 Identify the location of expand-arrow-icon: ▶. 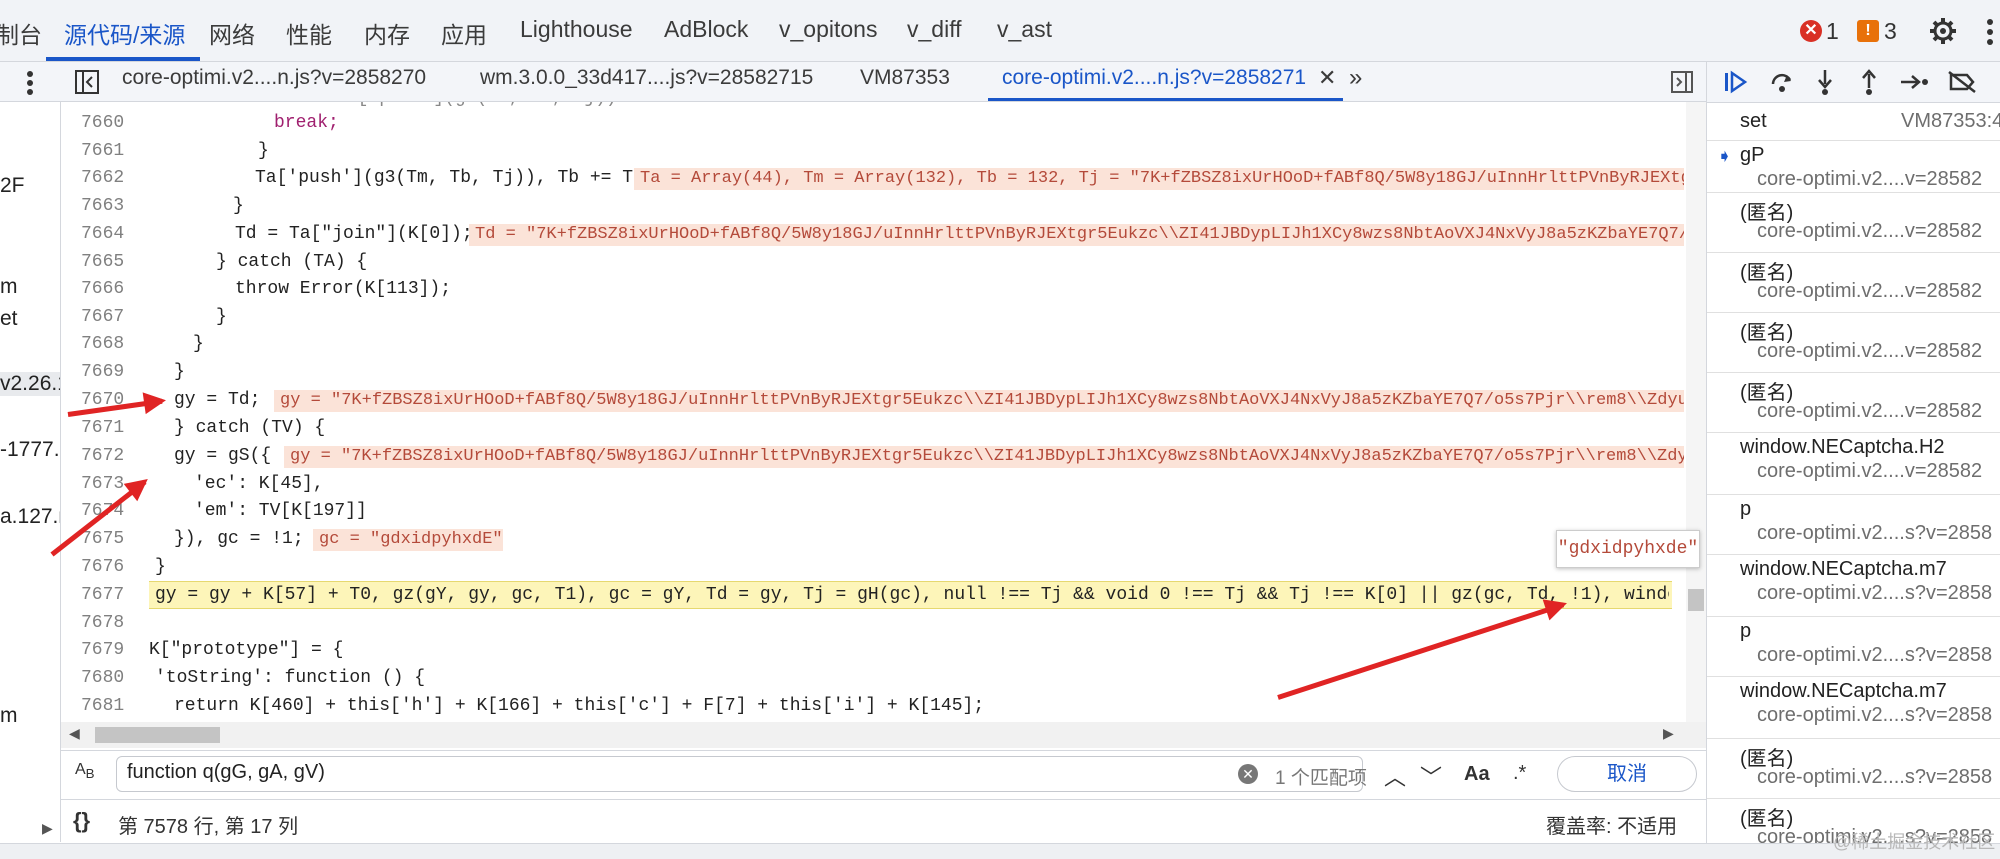
(47, 828).